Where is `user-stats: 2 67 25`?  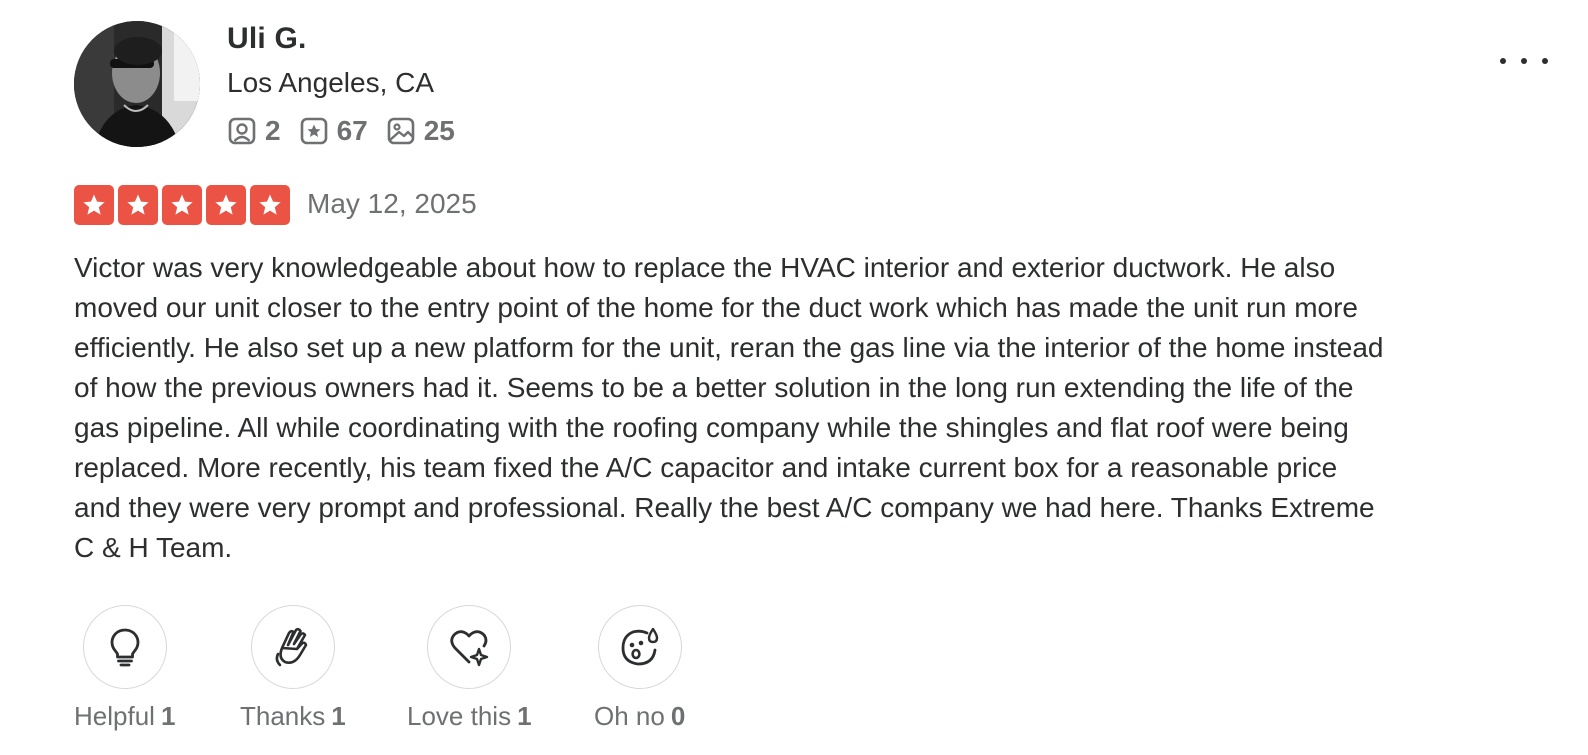
user-stats: 2 67 25 is located at coordinates (350, 131).